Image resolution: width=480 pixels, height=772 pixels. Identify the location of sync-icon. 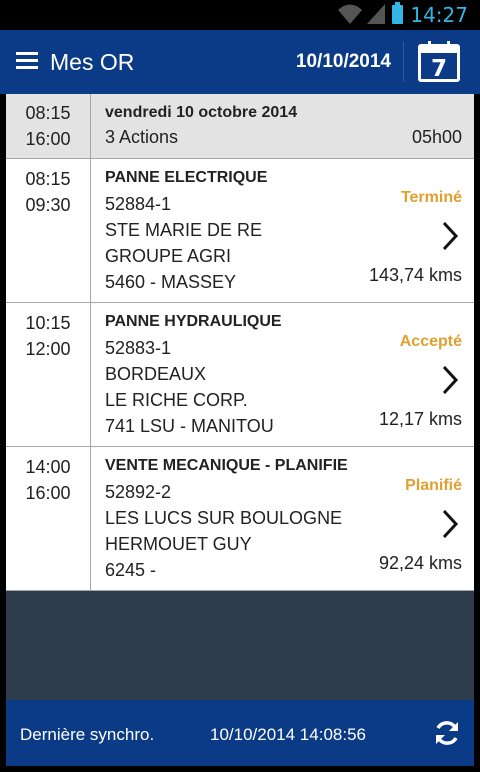
(447, 733).